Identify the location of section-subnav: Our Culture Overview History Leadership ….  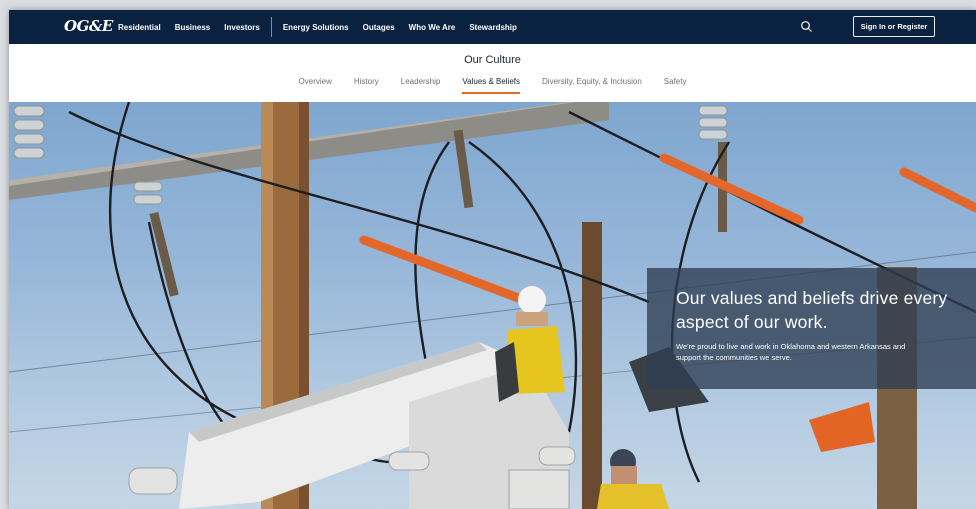
(492, 73).